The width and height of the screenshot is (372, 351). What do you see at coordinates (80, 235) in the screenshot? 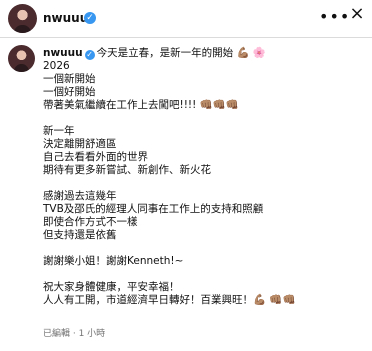
I see `caption-line-15: 但支持還是依舊` at bounding box center [80, 235].